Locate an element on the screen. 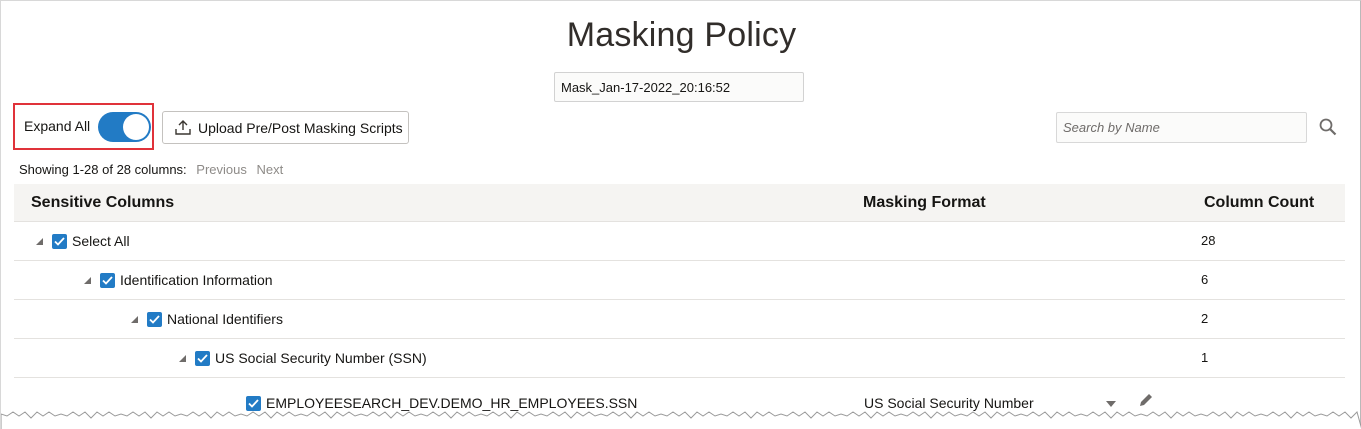  row-count: 2 is located at coordinates (1205, 318).